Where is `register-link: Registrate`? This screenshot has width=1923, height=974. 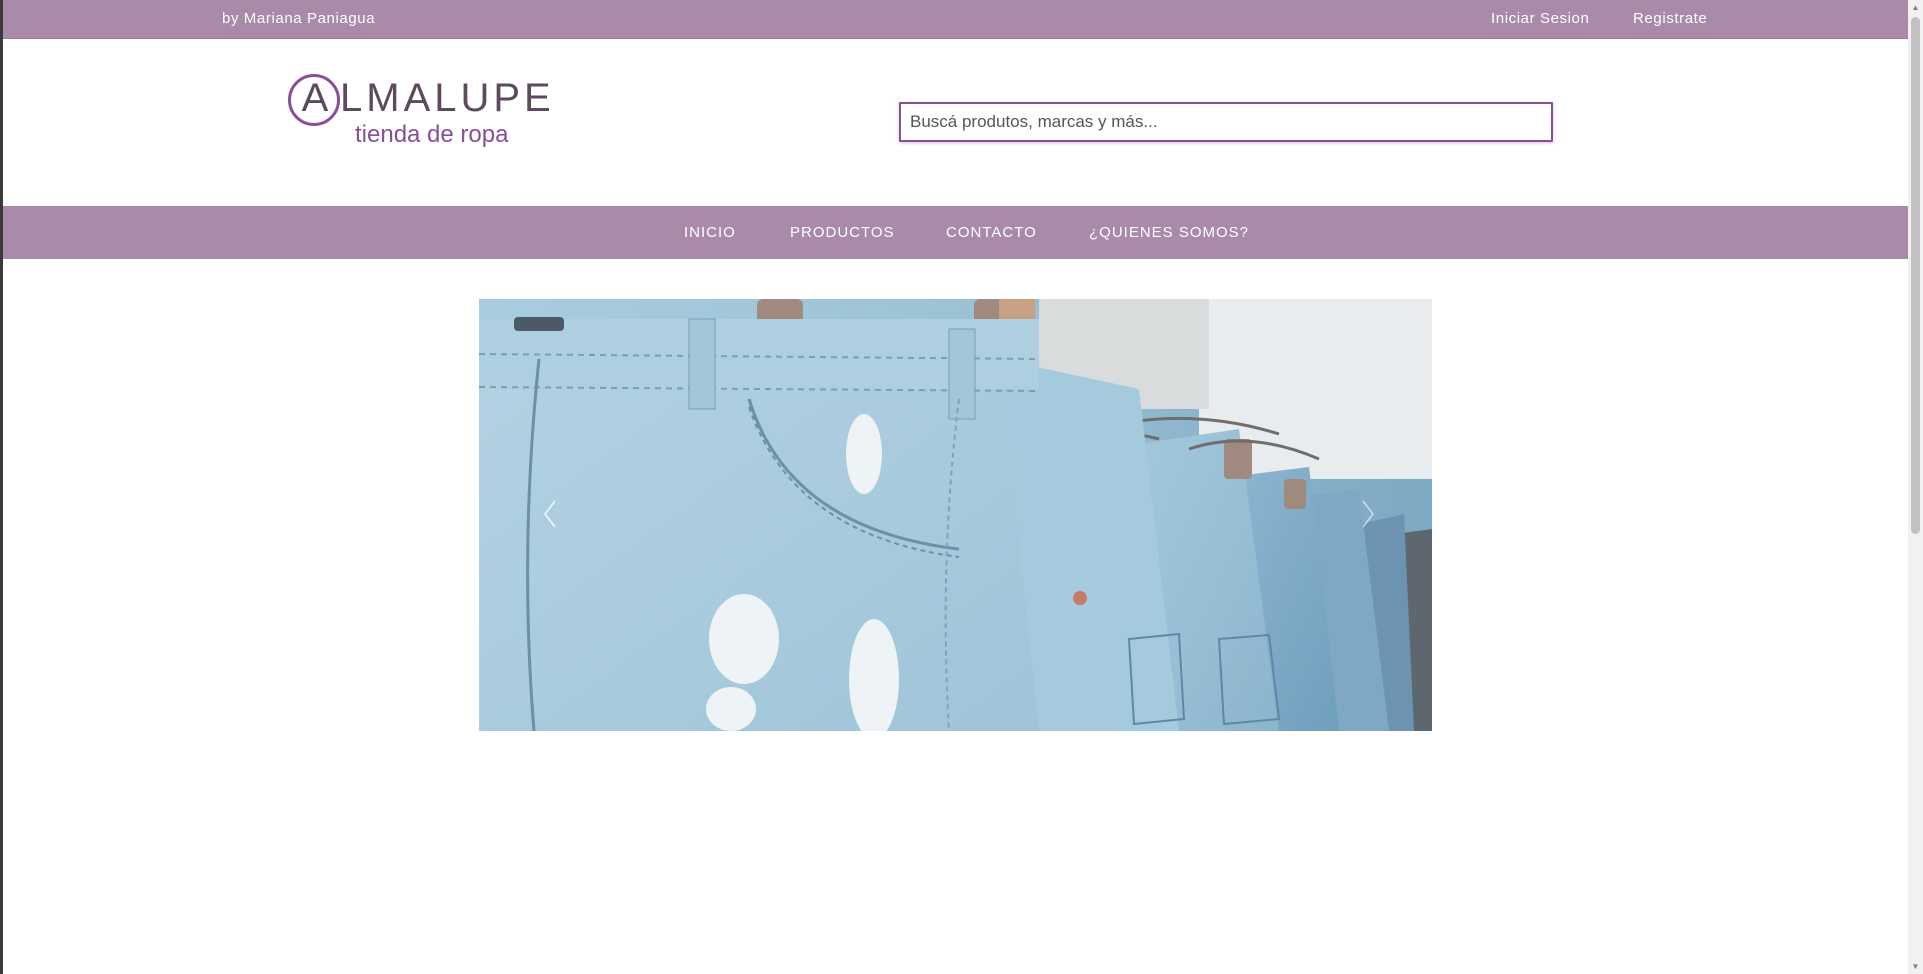 register-link: Registrate is located at coordinates (1670, 18).